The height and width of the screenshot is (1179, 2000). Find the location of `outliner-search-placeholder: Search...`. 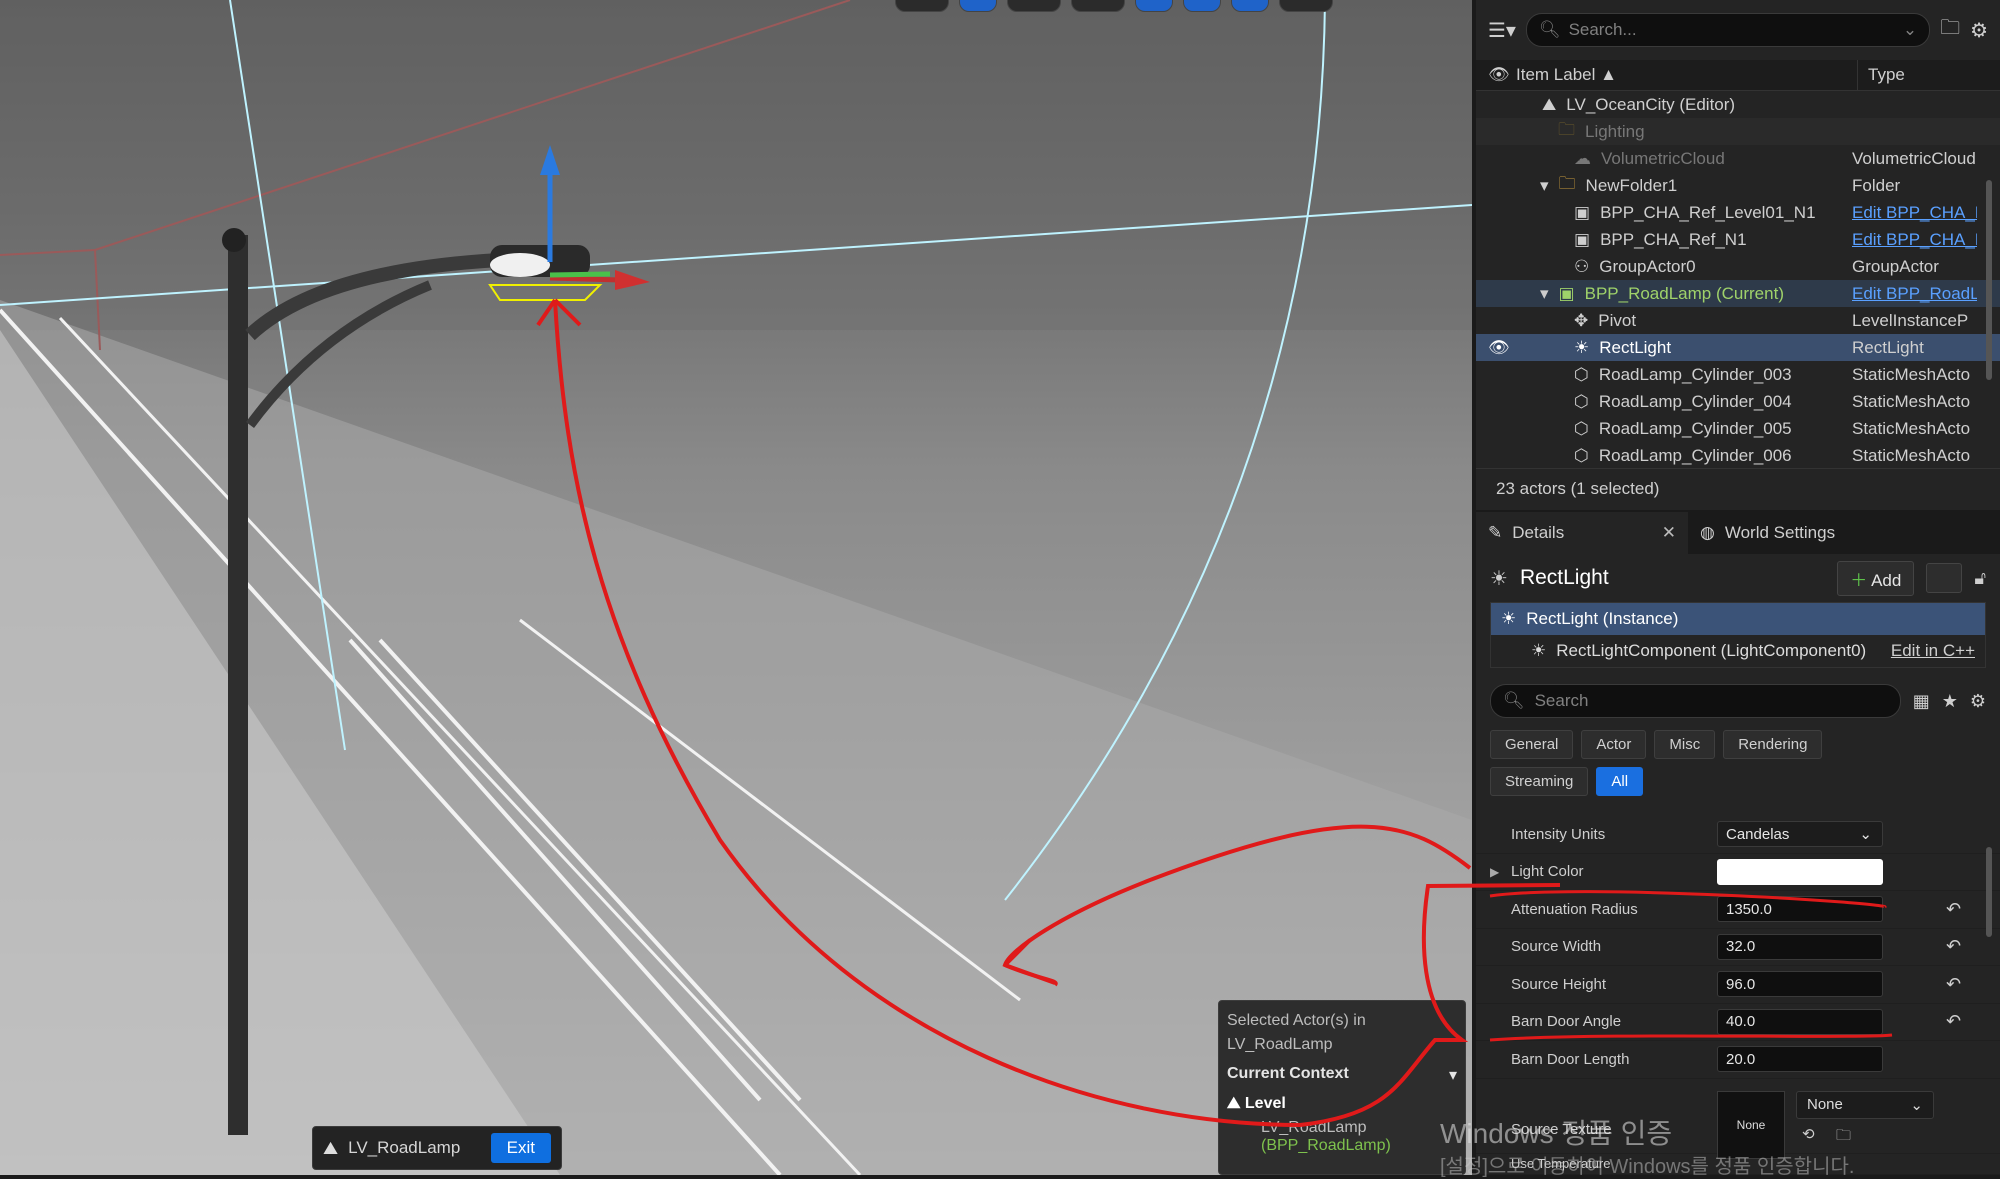

outliner-search-placeholder: Search... is located at coordinates (1602, 29).